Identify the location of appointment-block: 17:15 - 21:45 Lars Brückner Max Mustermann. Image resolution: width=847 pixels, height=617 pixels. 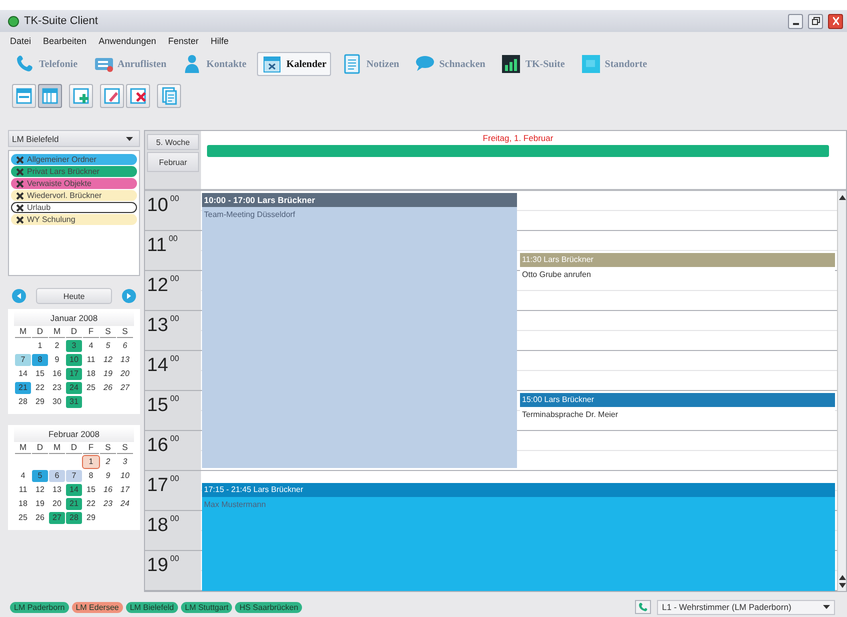
(518, 537).